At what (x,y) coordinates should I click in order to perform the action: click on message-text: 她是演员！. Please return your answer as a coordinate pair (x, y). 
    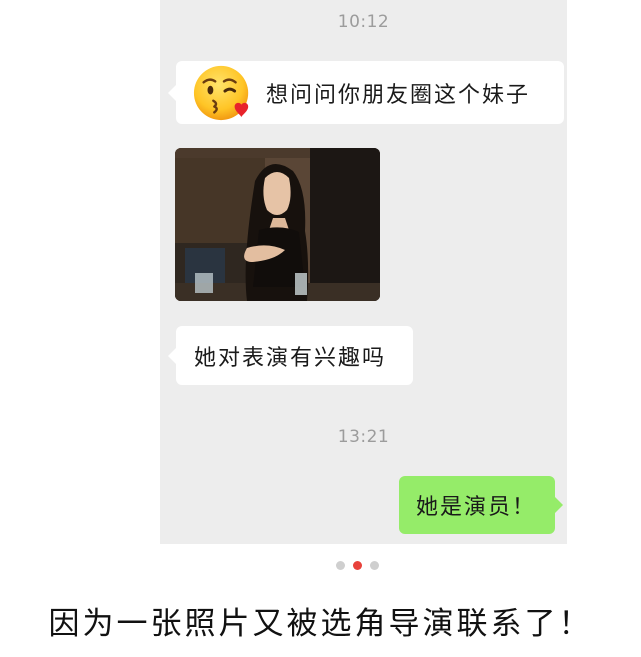
    Looking at the image, I should click on (476, 507).